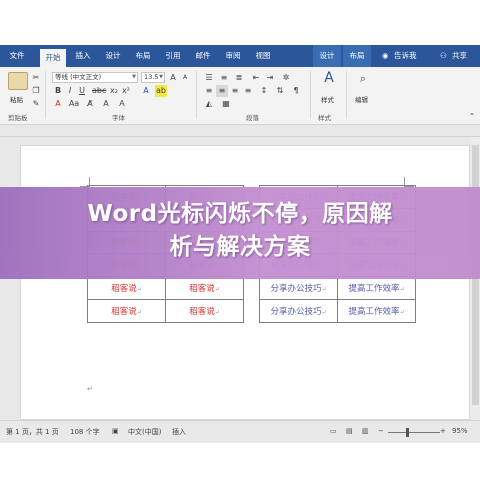 This screenshot has height=480, width=480. Describe the element at coordinates (209, 104) in the screenshot. I see `shading-icon: ◭` at that location.